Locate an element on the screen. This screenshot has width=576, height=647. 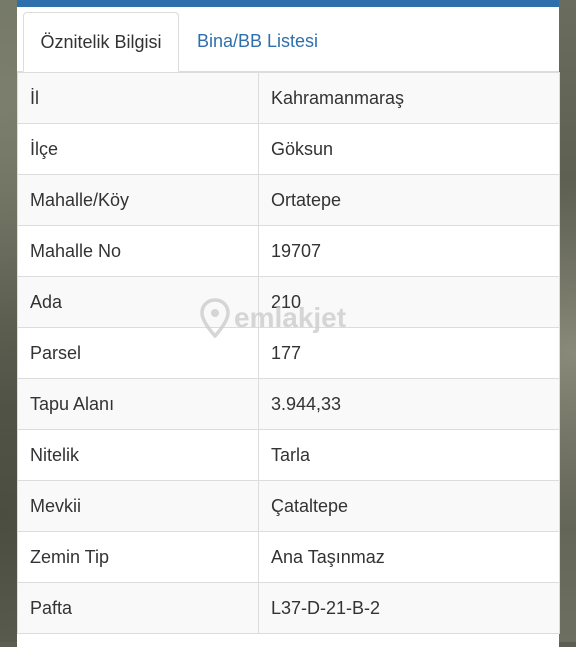
row-value: 210 is located at coordinates (409, 302).